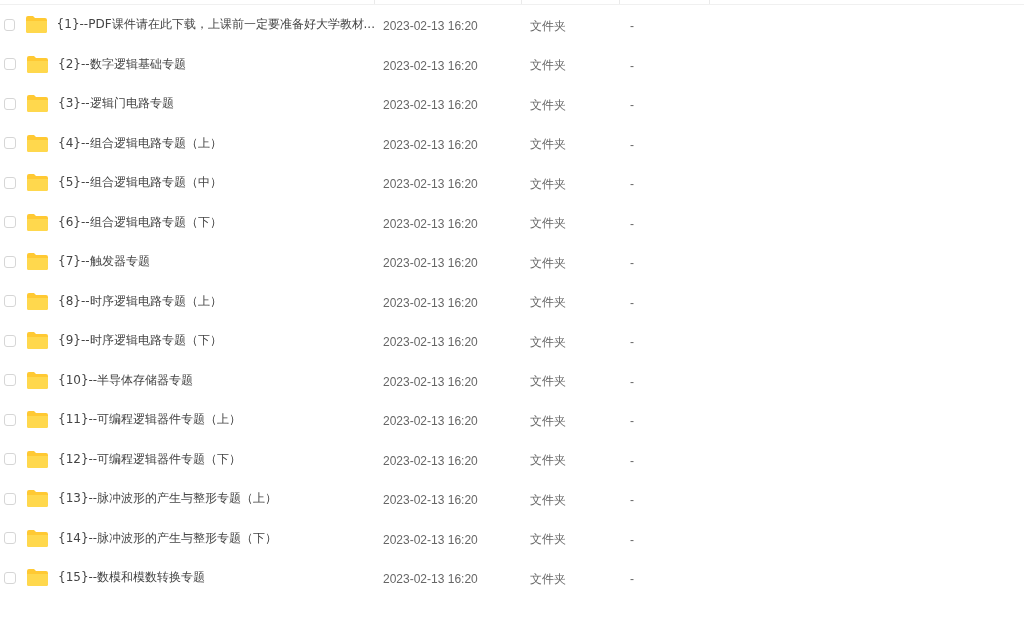 The width and height of the screenshot is (1024, 619). What do you see at coordinates (150, 420) in the screenshot?
I see `file-name: {11}--可编程逻辑器件专题（上）` at bounding box center [150, 420].